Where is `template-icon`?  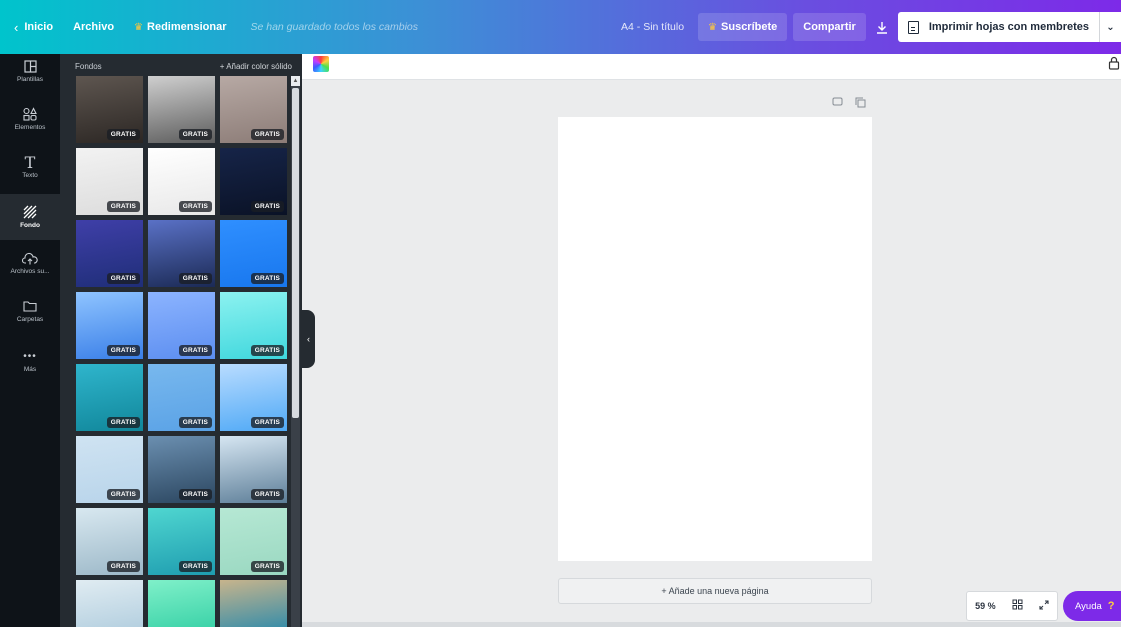 template-icon is located at coordinates (30, 66).